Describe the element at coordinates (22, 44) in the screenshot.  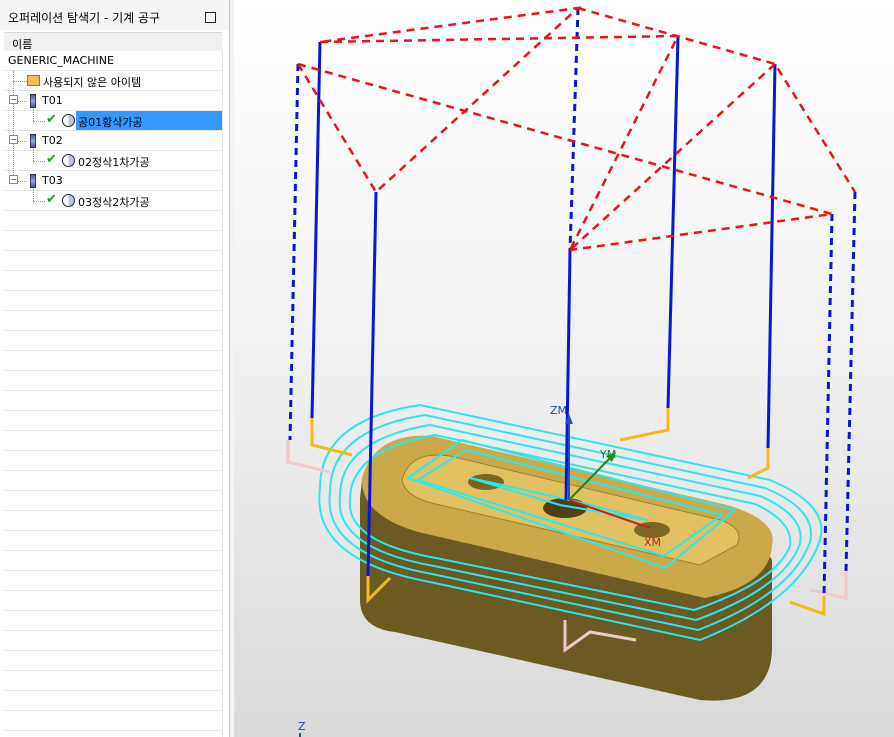
I see `column-header-label: 이름` at that location.